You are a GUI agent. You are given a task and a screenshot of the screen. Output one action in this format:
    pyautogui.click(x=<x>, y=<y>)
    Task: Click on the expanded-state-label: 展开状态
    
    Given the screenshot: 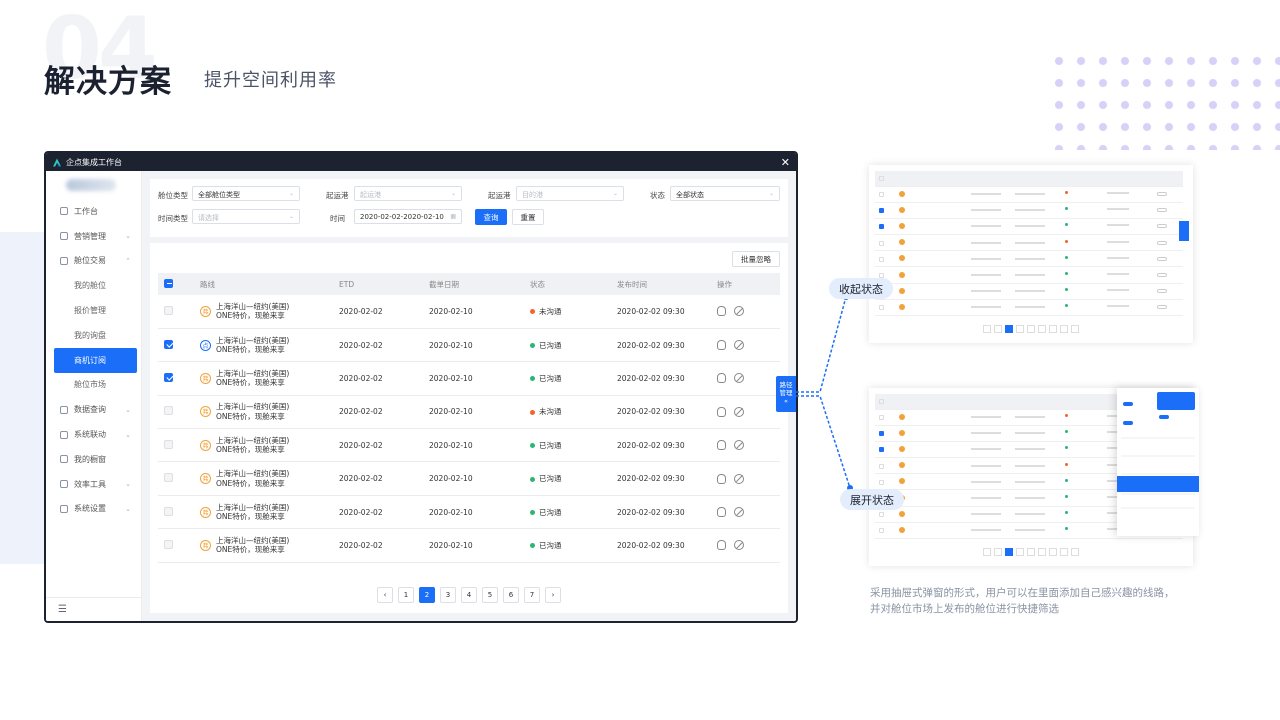 What is the action you would take?
    pyautogui.click(x=872, y=499)
    